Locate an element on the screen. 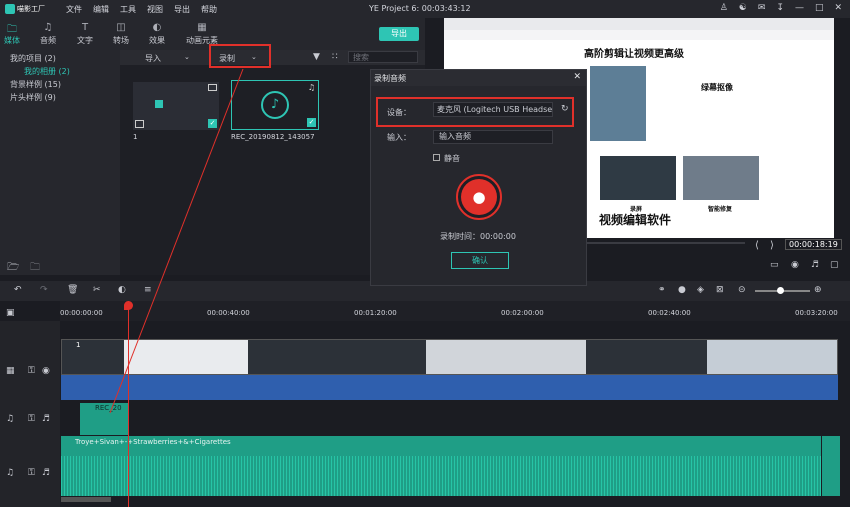  microphone-icon: ● is located at coordinates (479, 197).